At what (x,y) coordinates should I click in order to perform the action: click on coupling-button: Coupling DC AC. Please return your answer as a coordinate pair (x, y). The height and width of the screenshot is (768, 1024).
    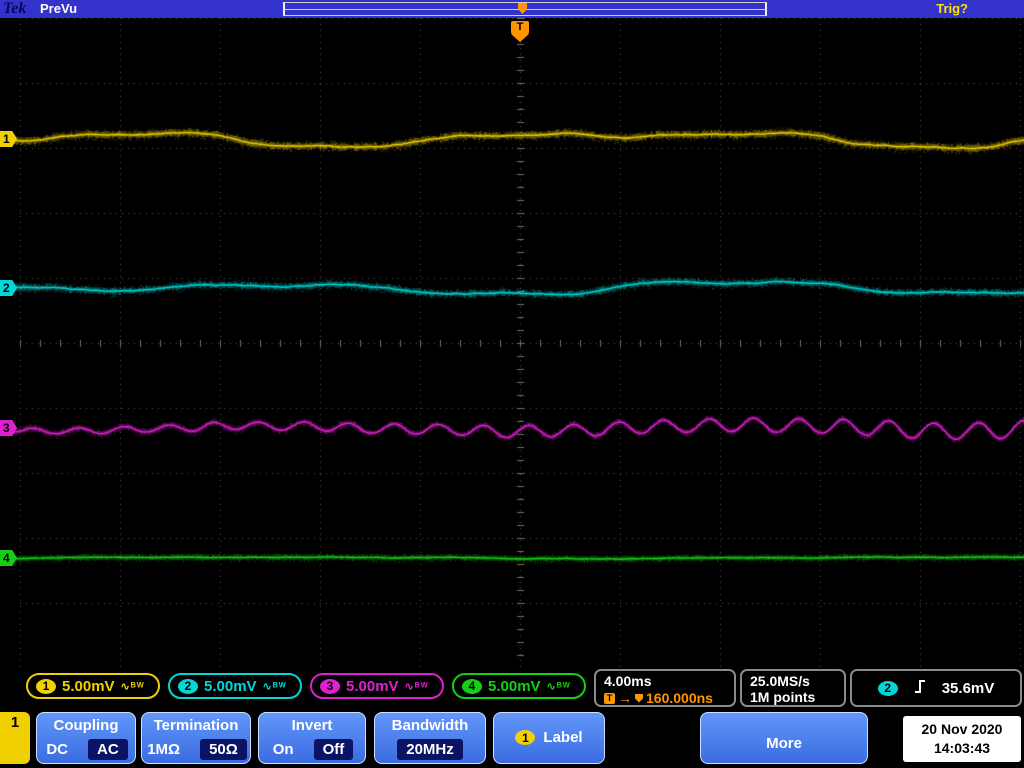
    Looking at the image, I should click on (86, 738).